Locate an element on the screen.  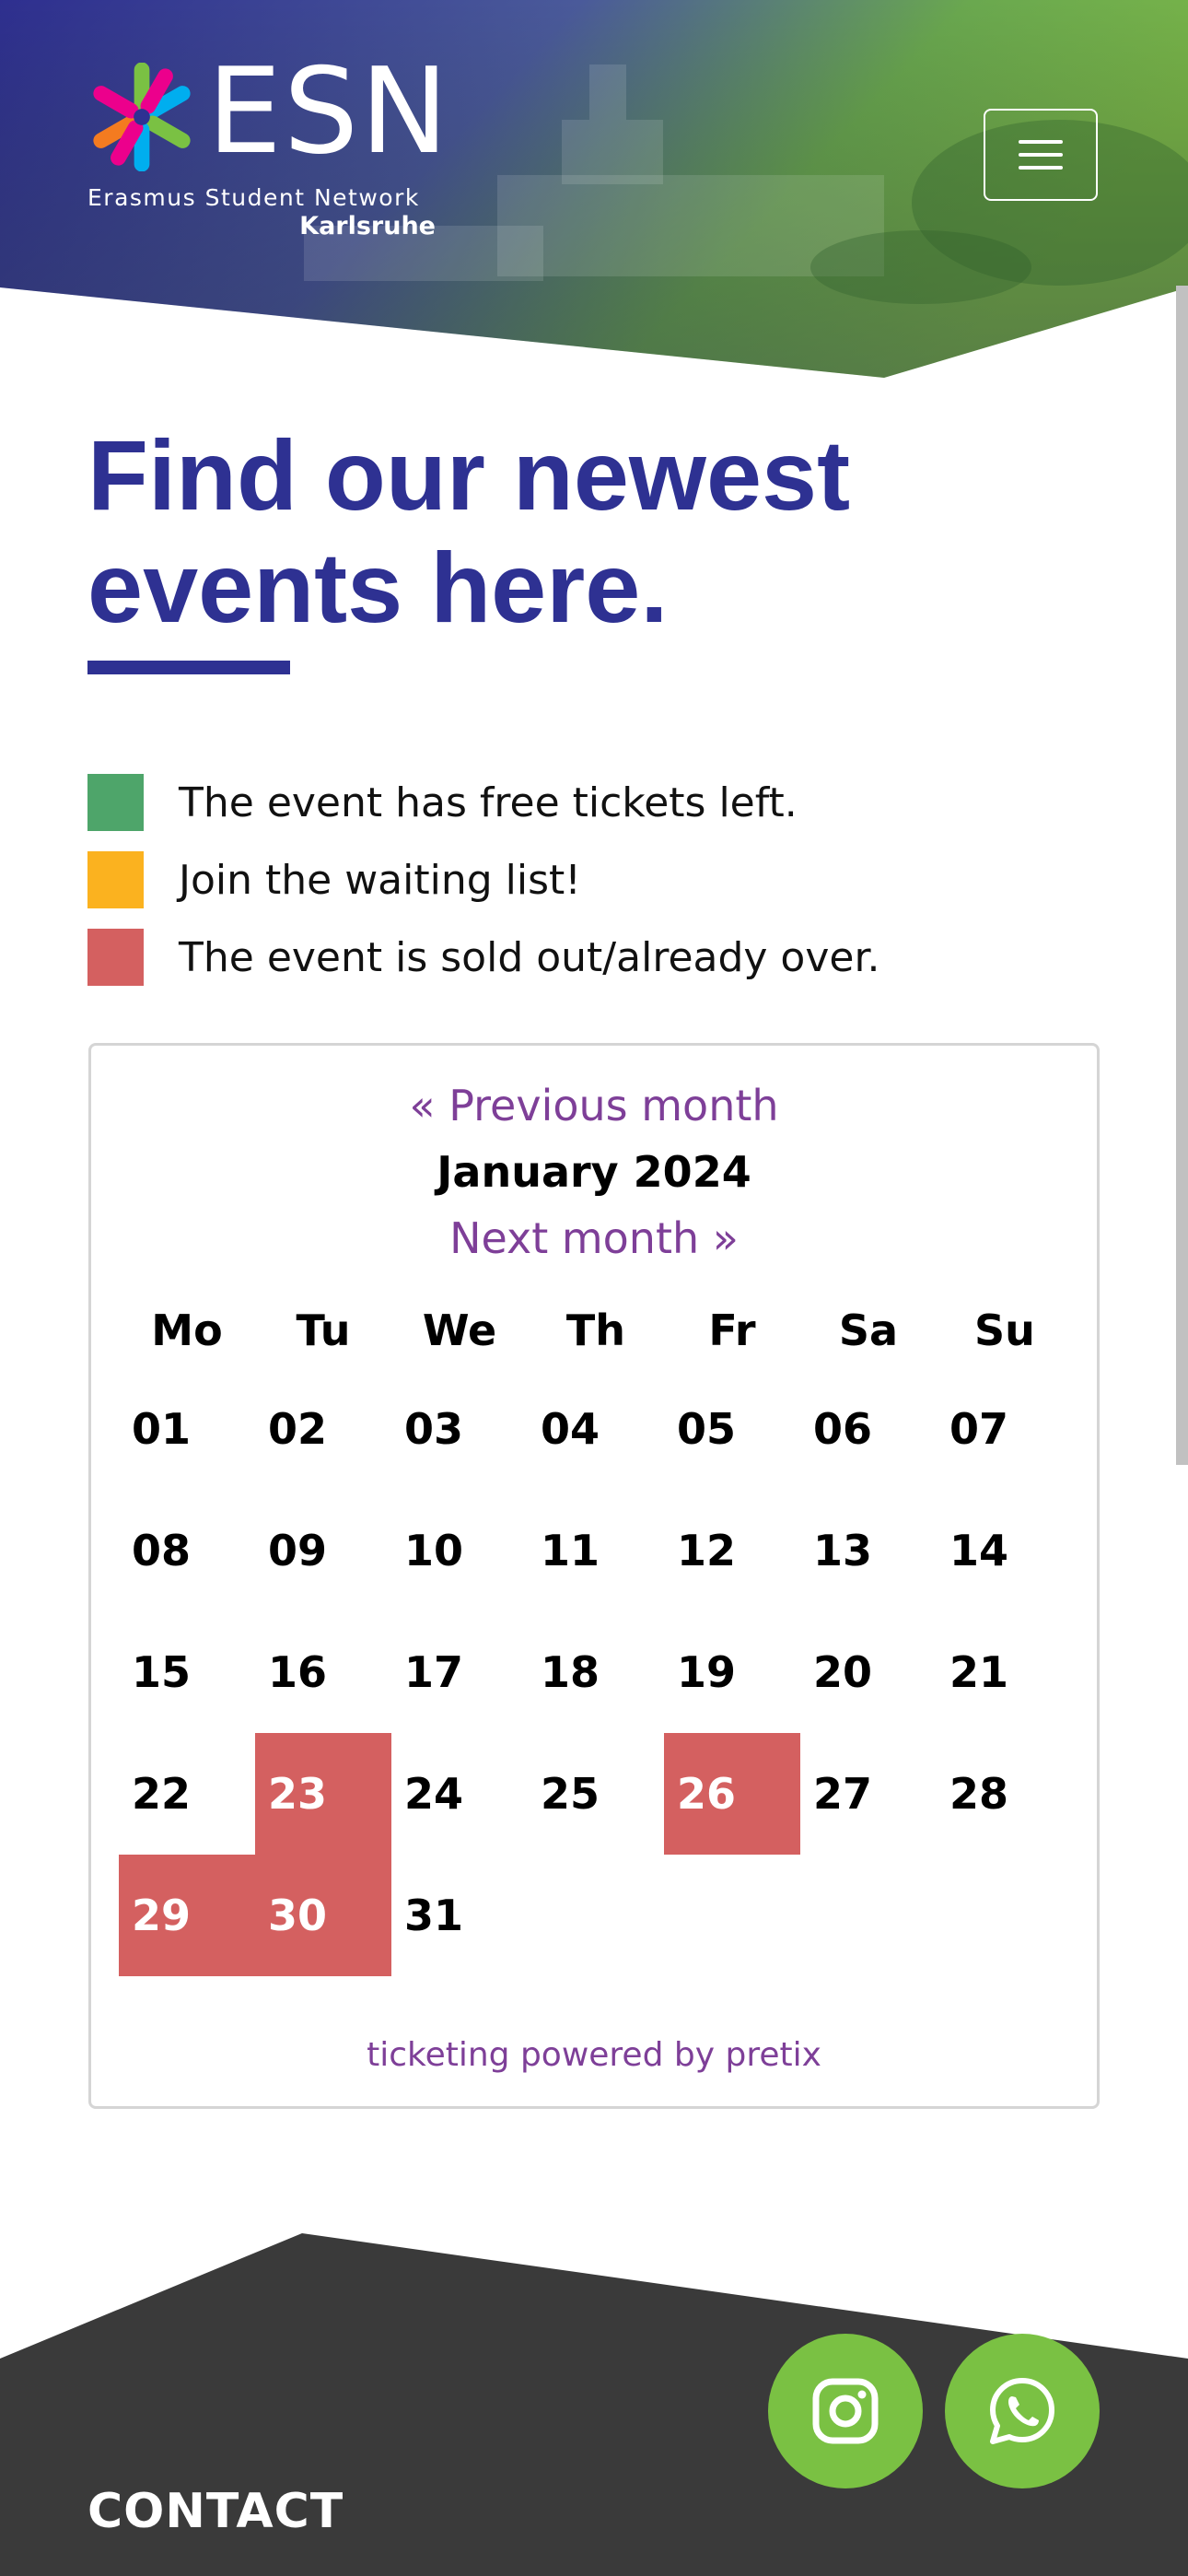
current-month-label: January 2024 is located at coordinates (594, 1172).